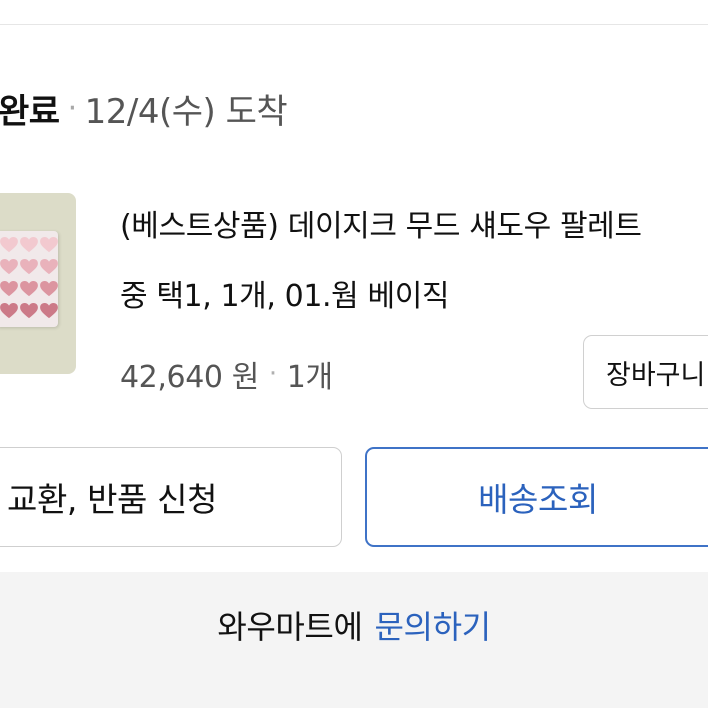 The image size is (708, 708). What do you see at coordinates (354, 24) in the screenshot?
I see `top-divider` at bounding box center [354, 24].